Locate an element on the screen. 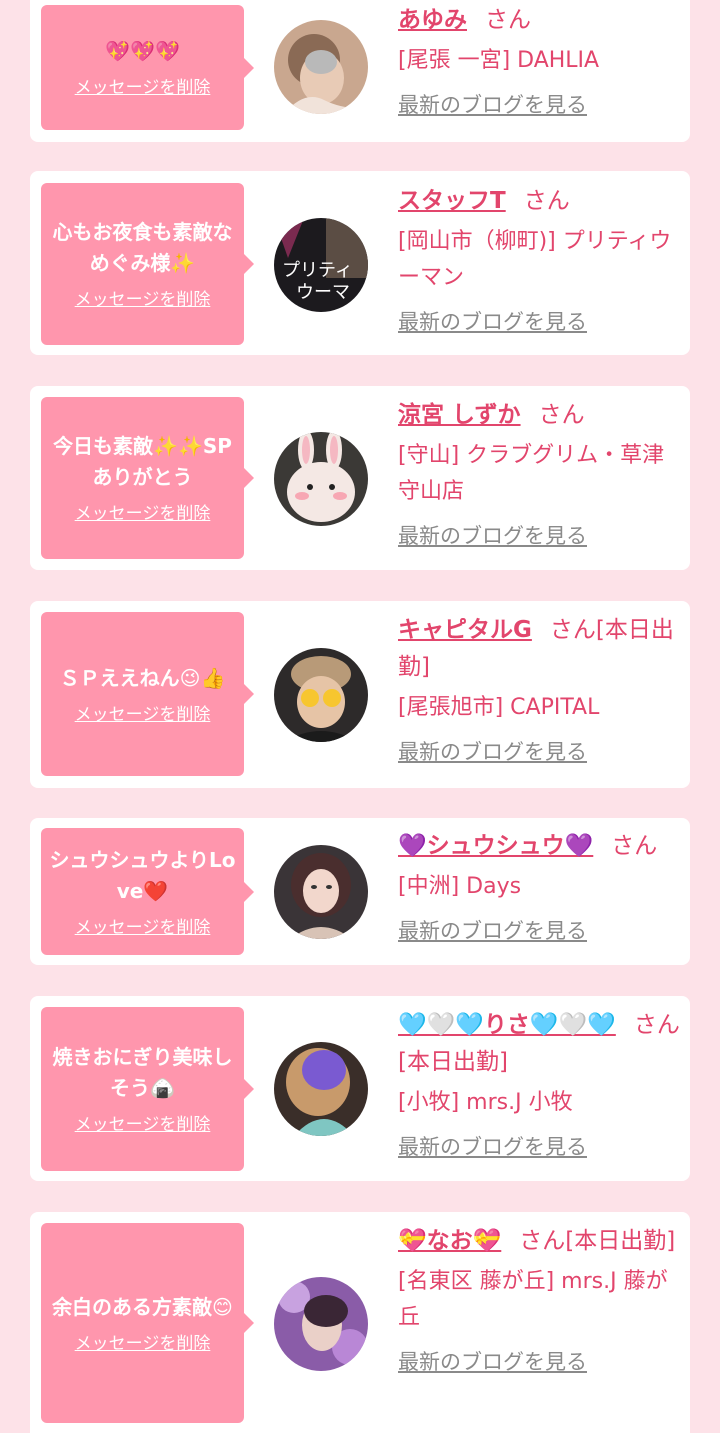  shop-name: [尾張 一宮] DAHLIA is located at coordinates (499, 60).